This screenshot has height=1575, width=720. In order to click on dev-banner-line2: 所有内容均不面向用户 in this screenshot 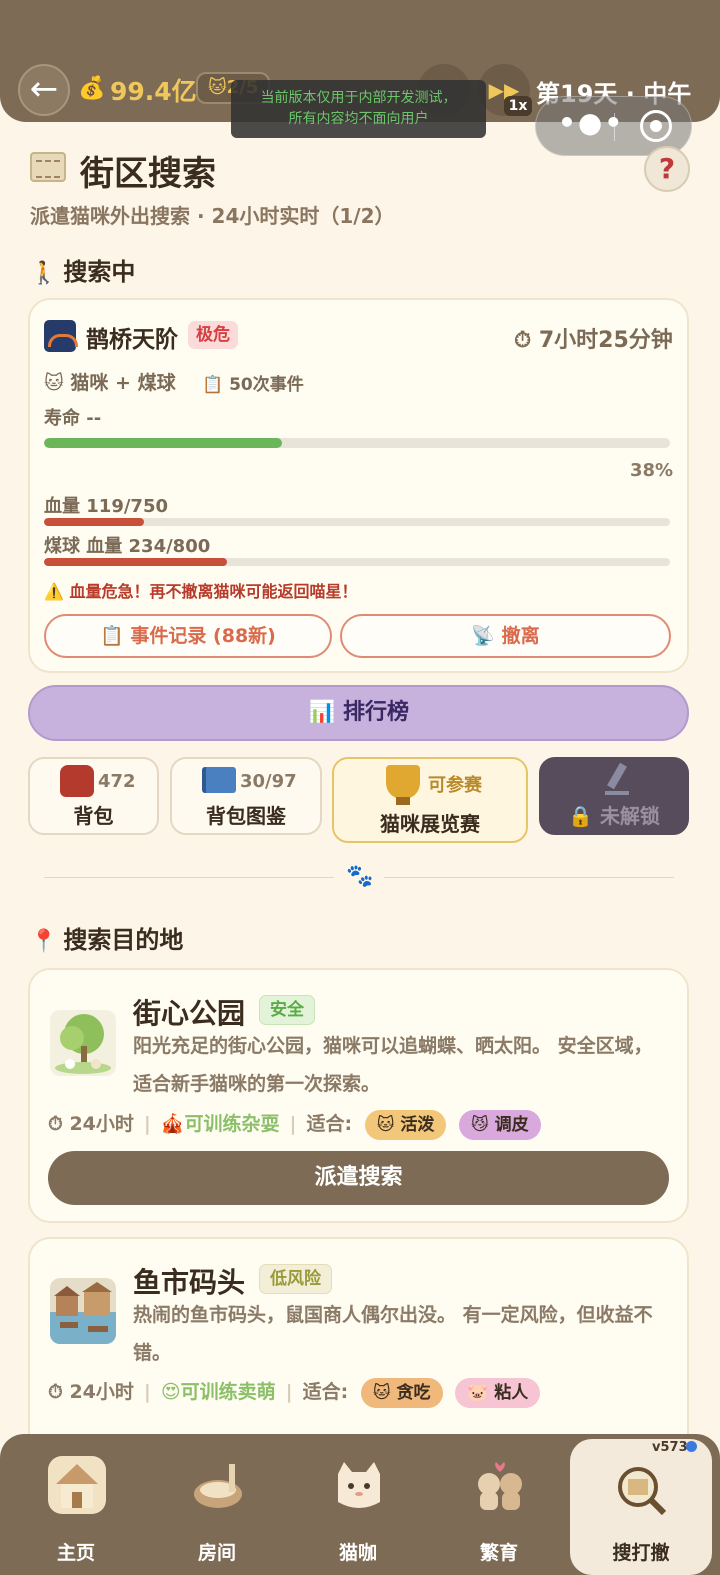, I will do `click(358, 119)`.